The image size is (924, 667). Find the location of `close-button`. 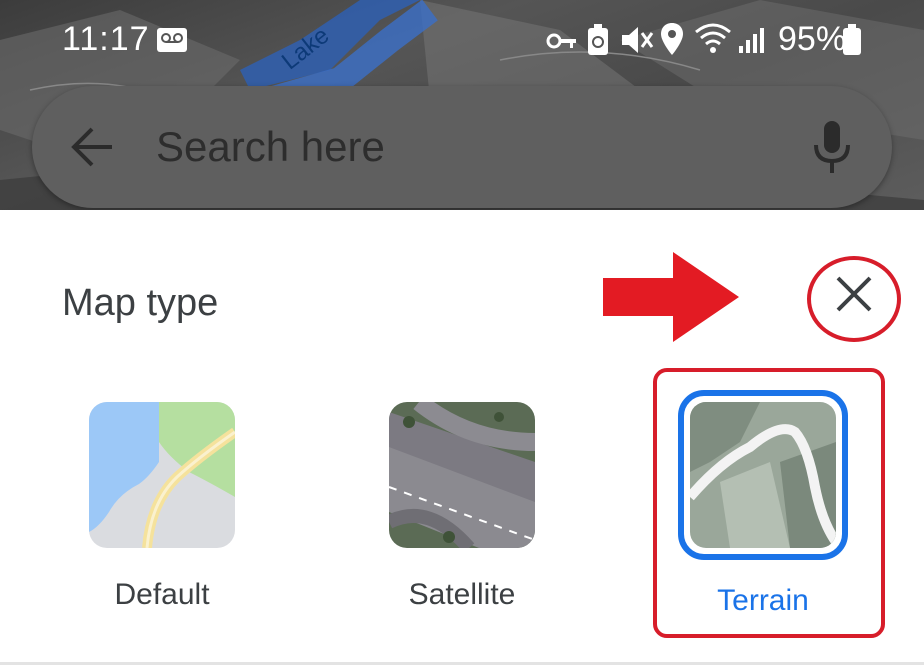

close-button is located at coordinates (854, 296).